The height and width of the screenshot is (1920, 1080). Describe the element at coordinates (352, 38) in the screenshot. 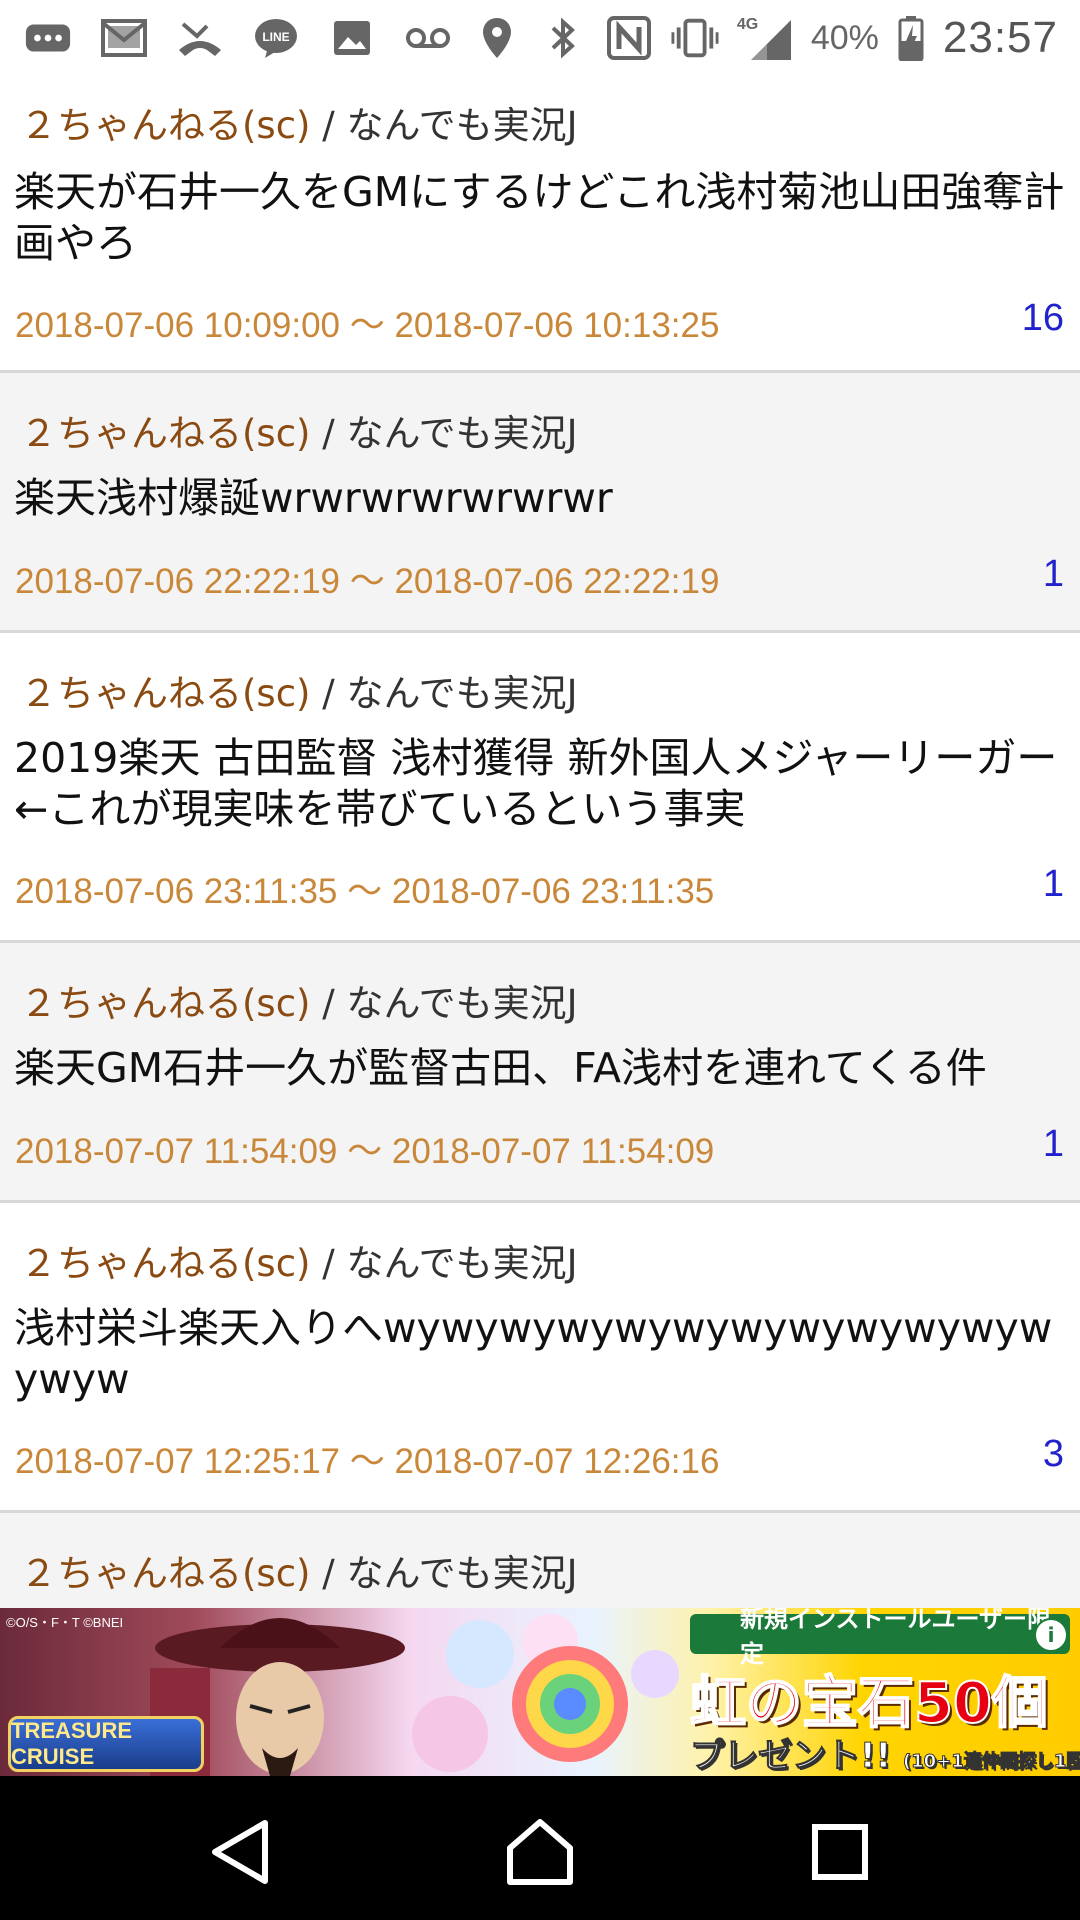

I see `image-icon` at that location.